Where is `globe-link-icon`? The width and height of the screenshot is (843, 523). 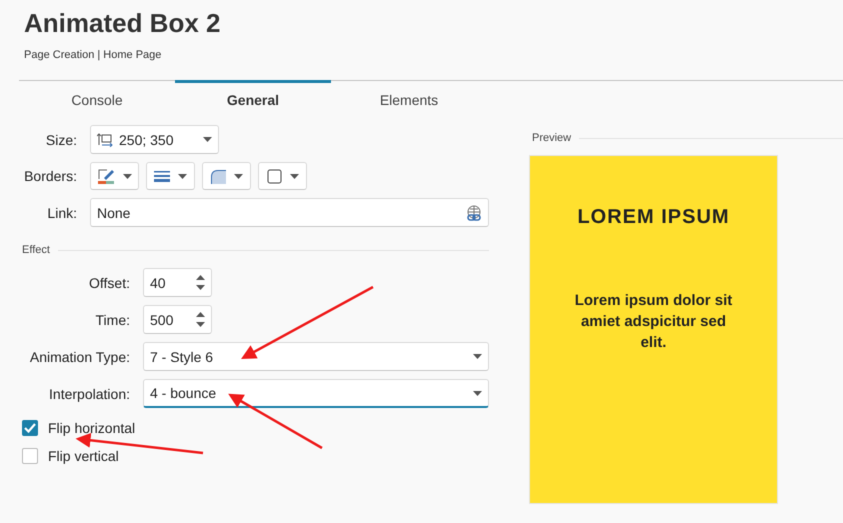 globe-link-icon is located at coordinates (474, 212).